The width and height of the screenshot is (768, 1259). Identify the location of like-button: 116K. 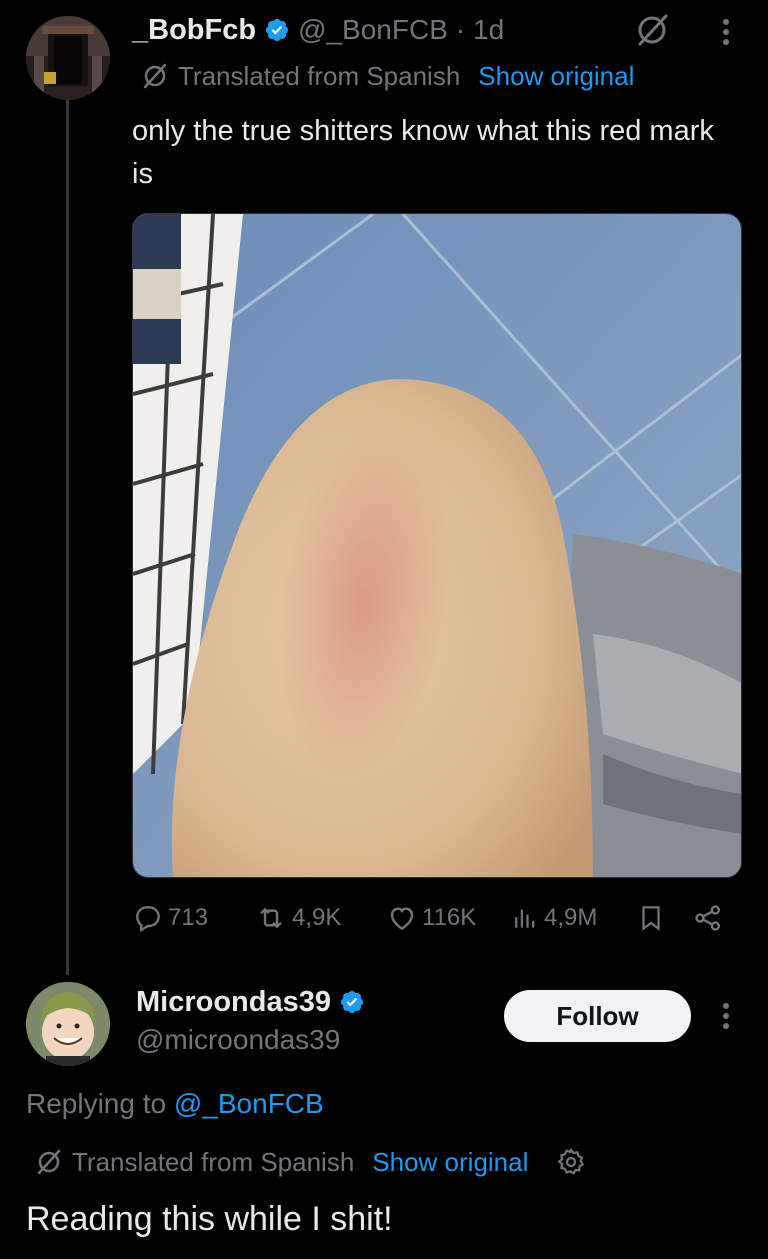
(431, 918).